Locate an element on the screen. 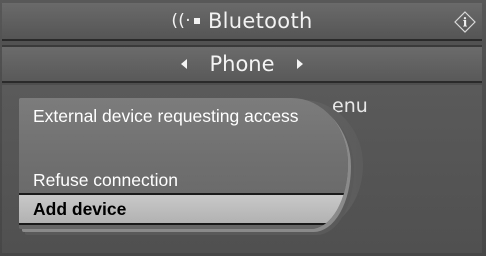 Image resolution: width=486 pixels, height=256 pixels. title-bar: ((· Bluetooth i is located at coordinates (242, 22).